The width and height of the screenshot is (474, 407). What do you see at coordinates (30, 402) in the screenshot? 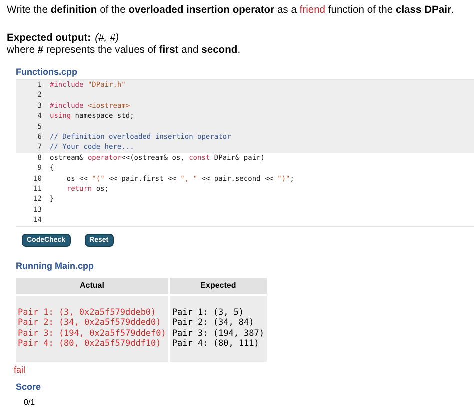
I see `score-value: 0/1` at bounding box center [30, 402].